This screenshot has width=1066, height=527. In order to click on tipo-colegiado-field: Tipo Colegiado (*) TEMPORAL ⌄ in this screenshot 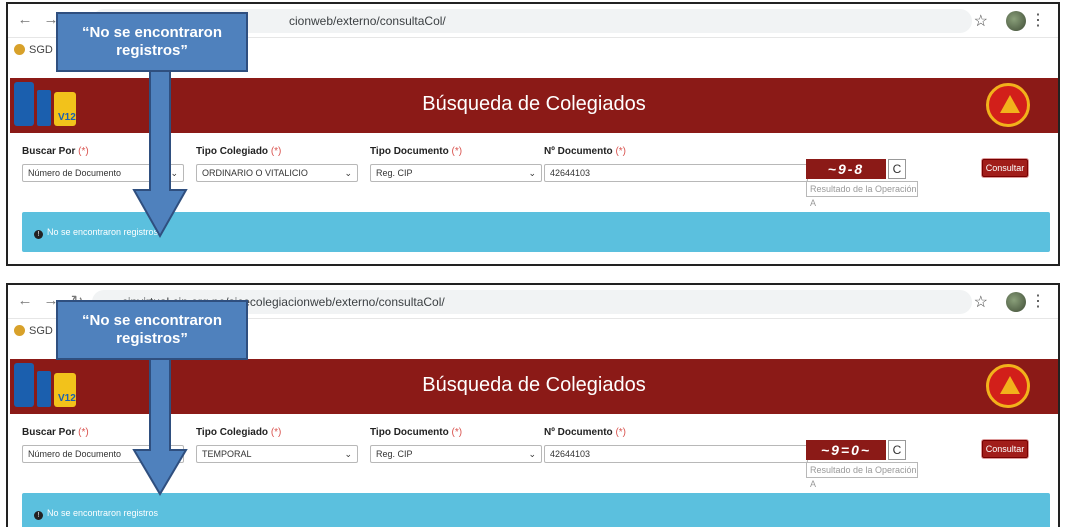, I will do `click(277, 445)`.